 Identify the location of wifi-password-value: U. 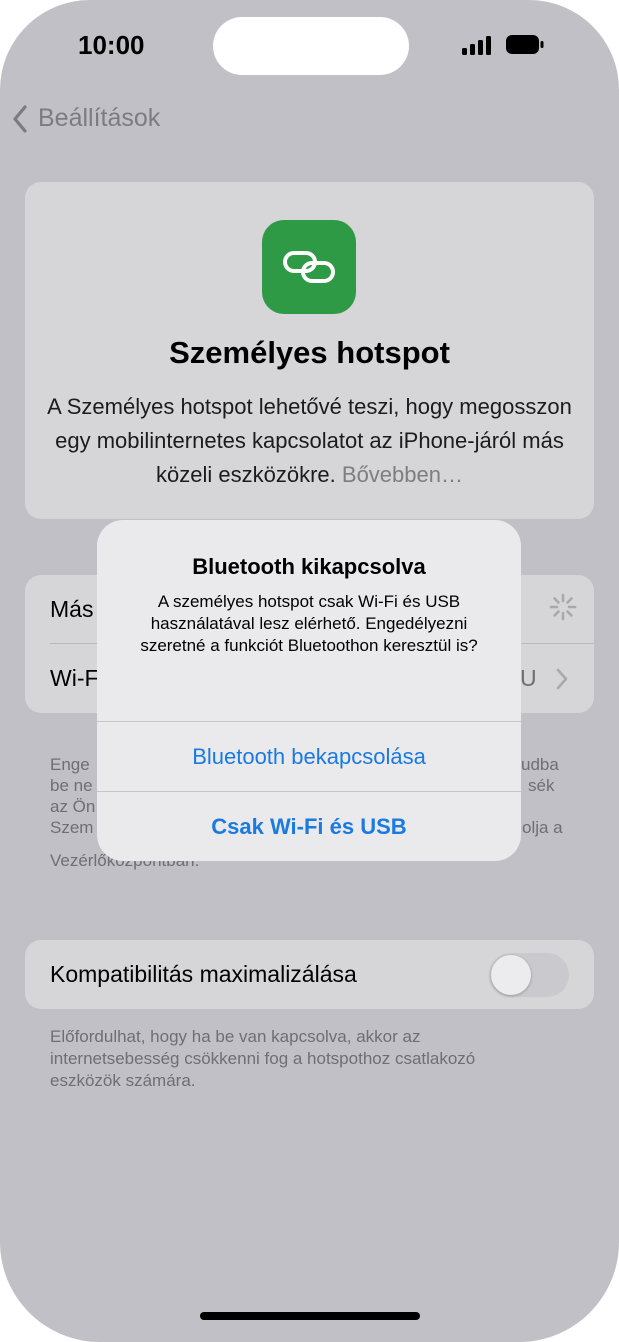
(528, 678).